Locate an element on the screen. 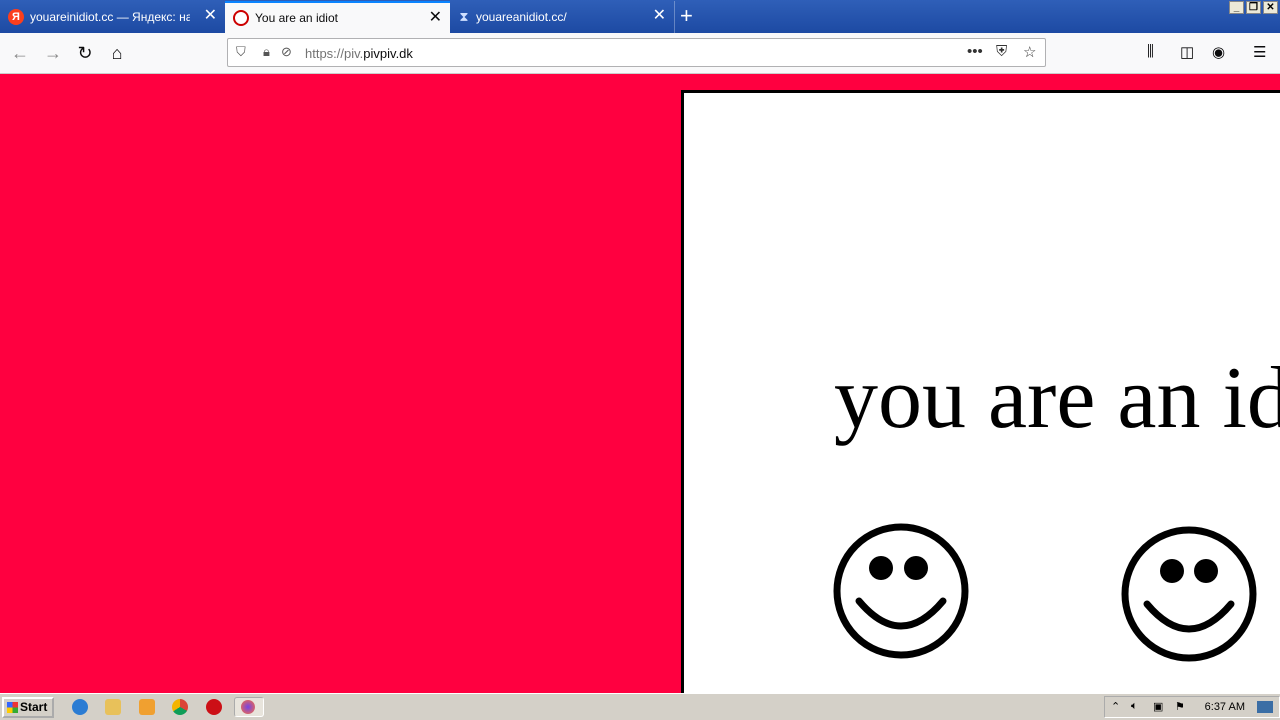 This screenshot has width=1280, height=720. opera-icon is located at coordinates (214, 707).